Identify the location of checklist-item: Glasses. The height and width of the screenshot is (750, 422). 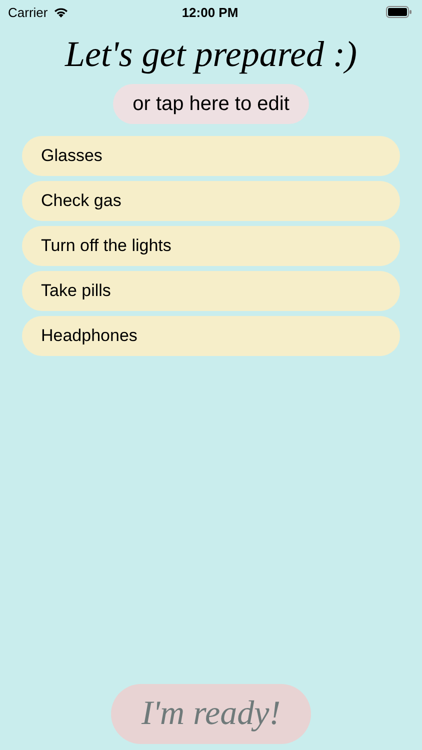
(211, 156).